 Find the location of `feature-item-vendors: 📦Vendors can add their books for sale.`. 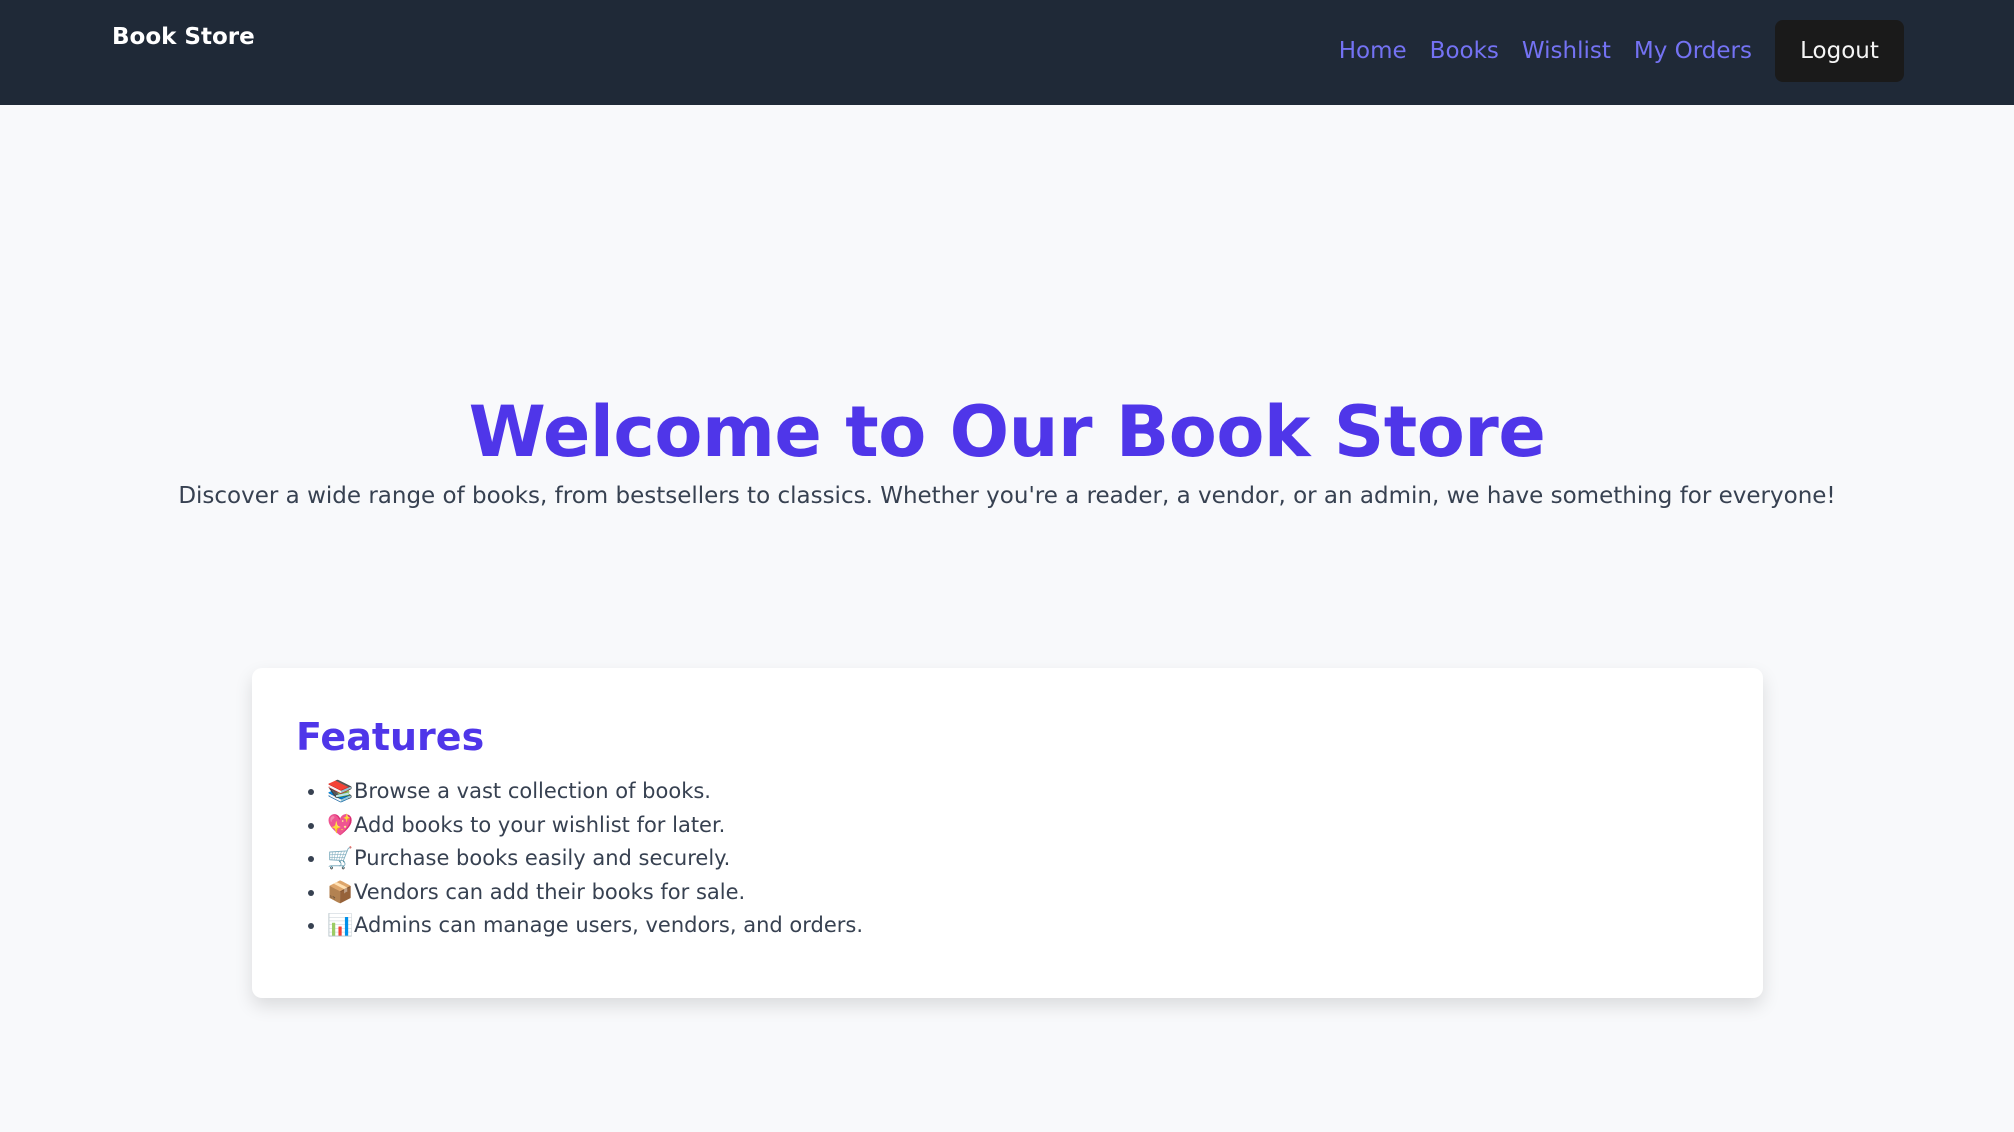

feature-item-vendors: 📦Vendors can add their books for sale. is located at coordinates (1023, 893).